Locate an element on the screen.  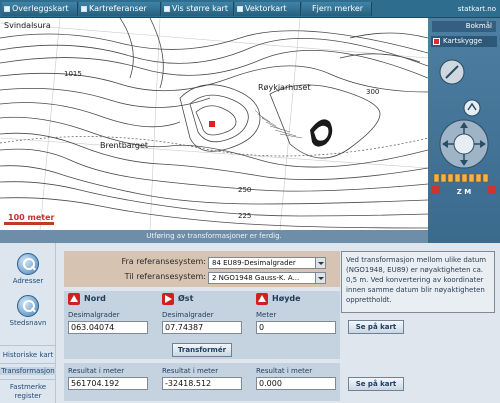
scale-label: 100 meter is located at coordinates (31, 217).